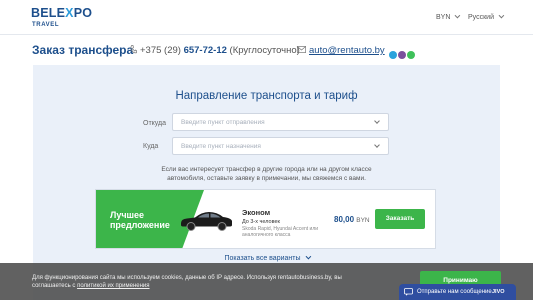 This screenshot has width=533, height=300. I want to click on car-class-name: Эконом, so click(256, 212).